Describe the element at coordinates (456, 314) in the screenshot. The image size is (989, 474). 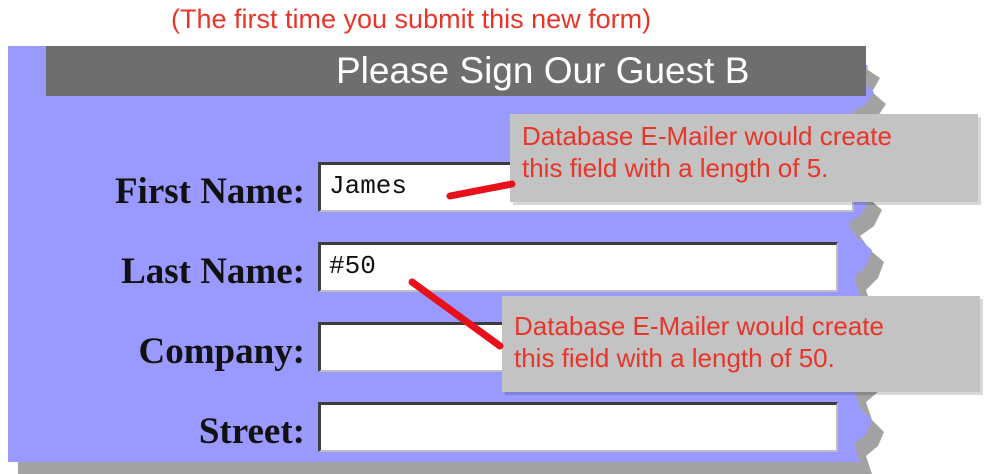
I see `pointer-line-last-name` at that location.